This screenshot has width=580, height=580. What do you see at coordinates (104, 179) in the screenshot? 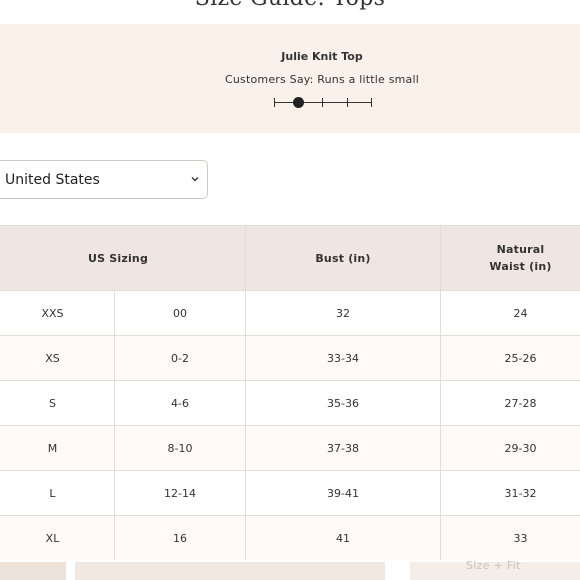
I see `country-select: United States` at bounding box center [104, 179].